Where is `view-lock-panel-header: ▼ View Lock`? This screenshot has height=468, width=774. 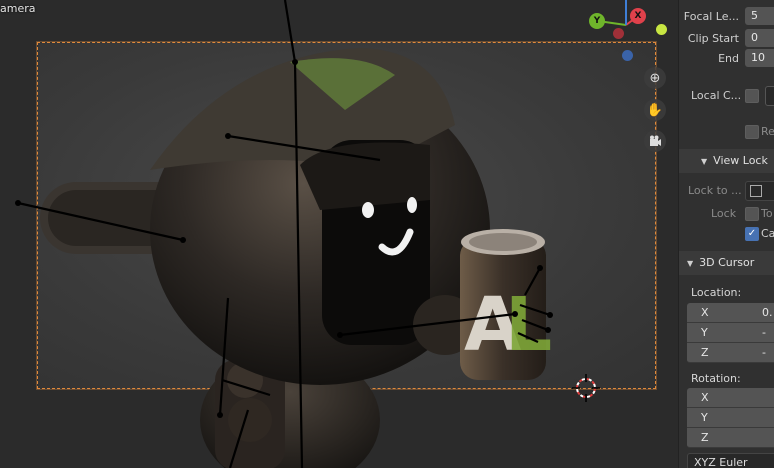
view-lock-panel-header: ▼ View Lock is located at coordinates (726, 161).